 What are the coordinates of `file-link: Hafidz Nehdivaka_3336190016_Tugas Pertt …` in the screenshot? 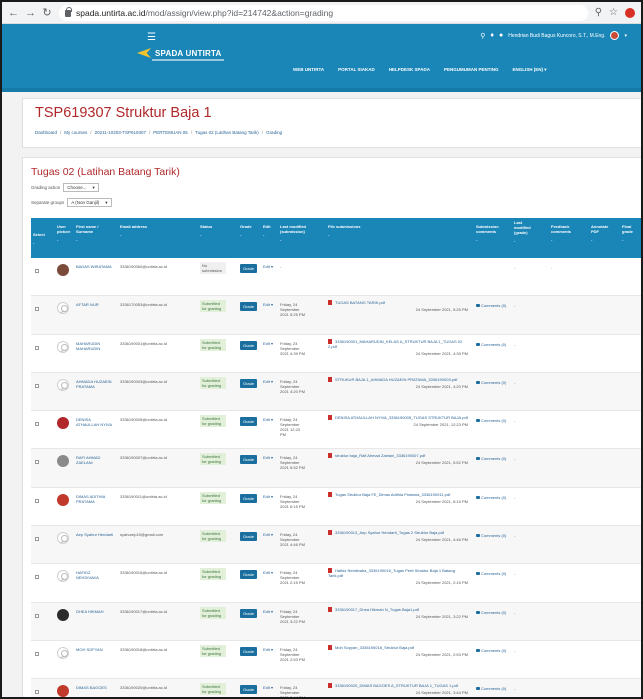 It's located at (391, 573).